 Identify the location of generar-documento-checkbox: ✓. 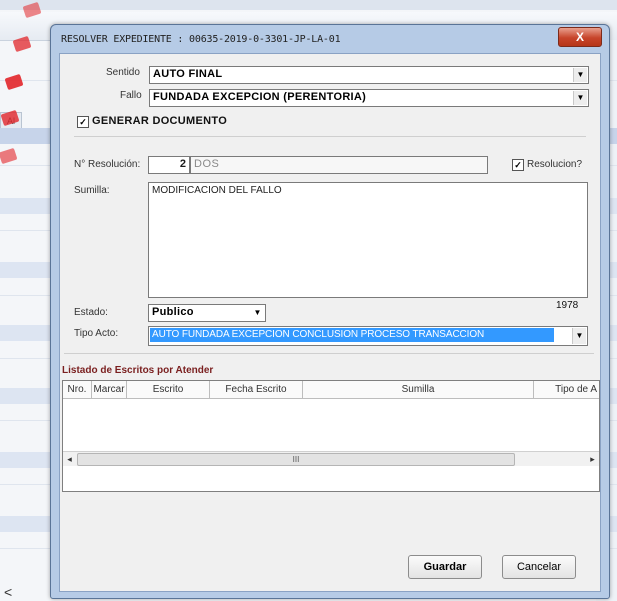
(83, 122).